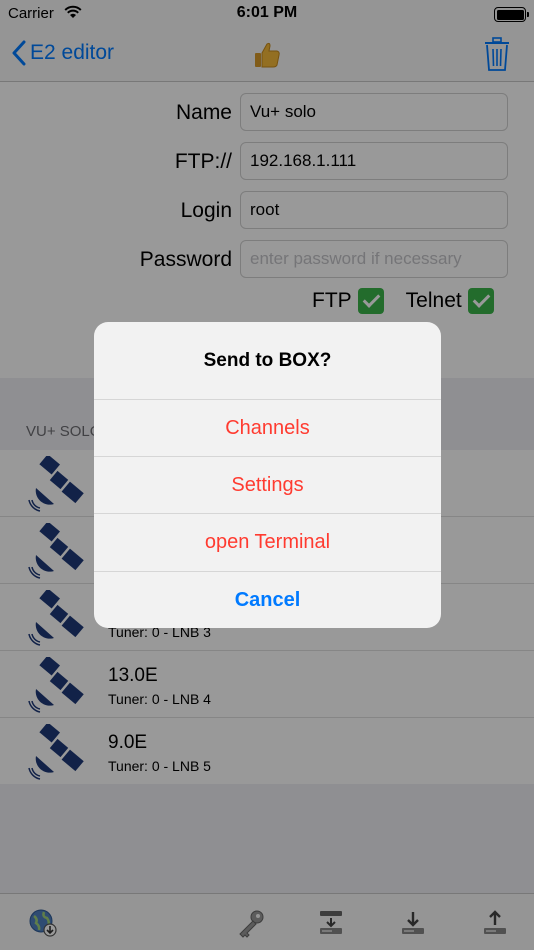 This screenshot has width=534, height=950. Describe the element at coordinates (267, 427) in the screenshot. I see `channels-button: Channels` at that location.